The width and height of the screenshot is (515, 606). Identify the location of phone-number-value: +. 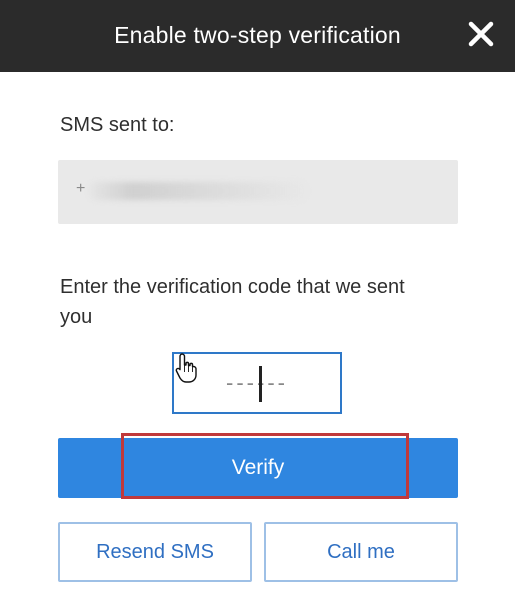
(81, 188).